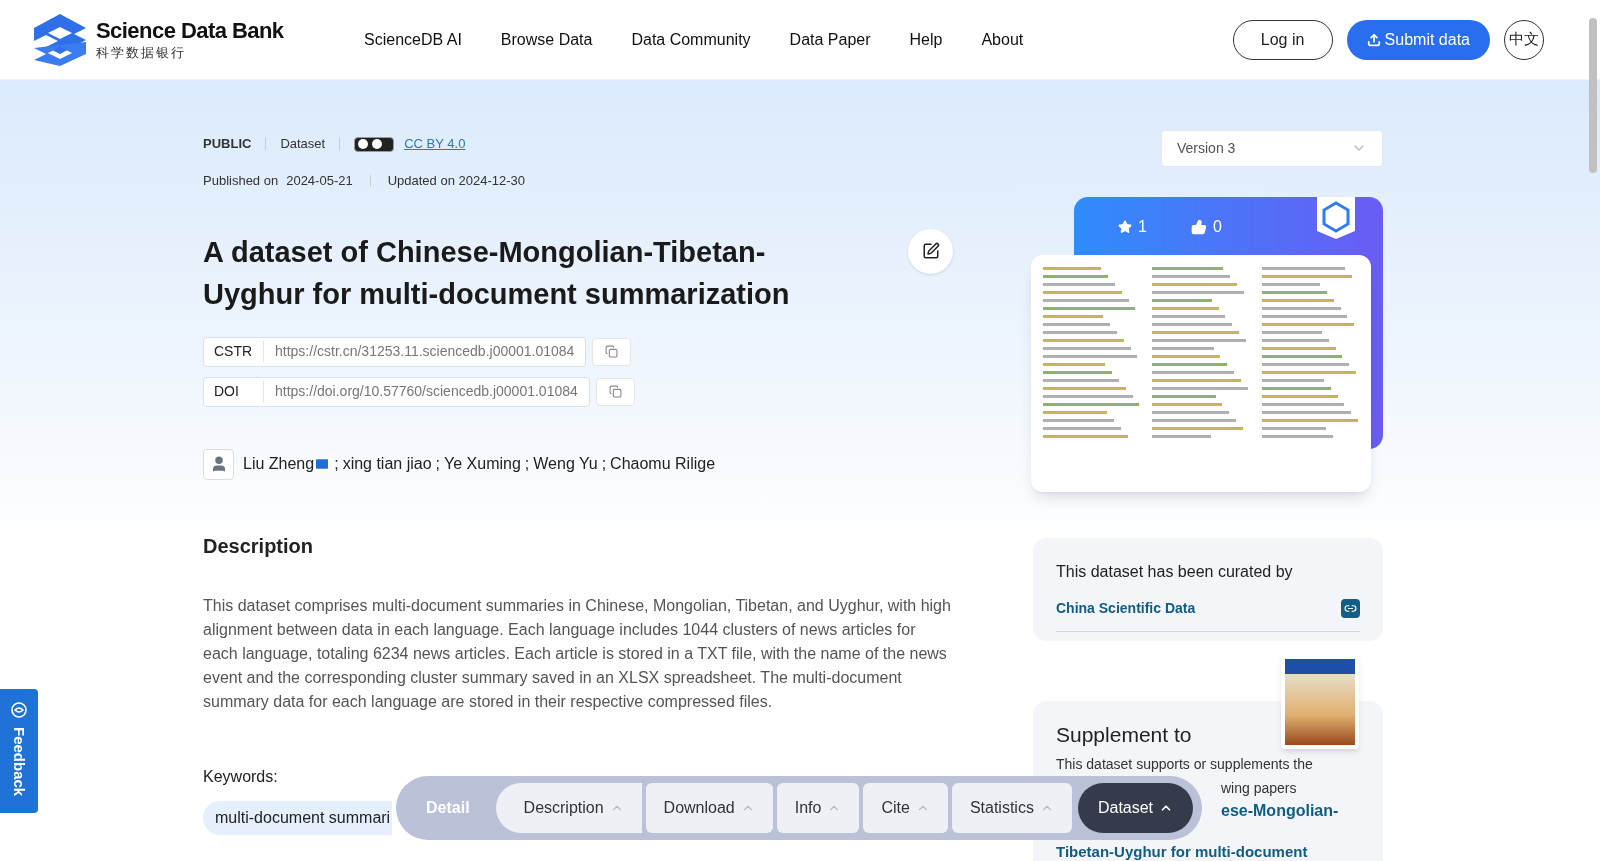 This screenshot has height=861, width=1600. What do you see at coordinates (218, 464) in the screenshot?
I see `avatar-icon` at bounding box center [218, 464].